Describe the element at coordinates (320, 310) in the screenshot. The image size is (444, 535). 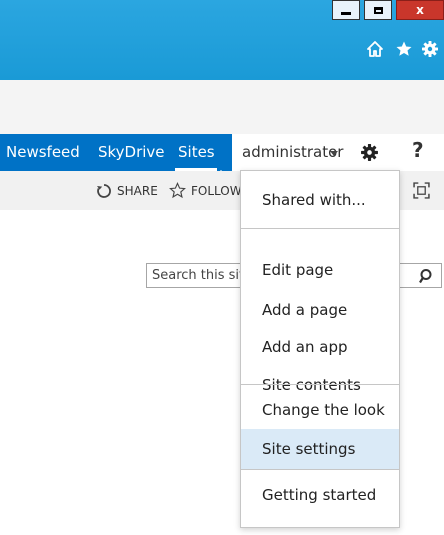
I see `menu-item-add-a-page: Add a page` at that location.